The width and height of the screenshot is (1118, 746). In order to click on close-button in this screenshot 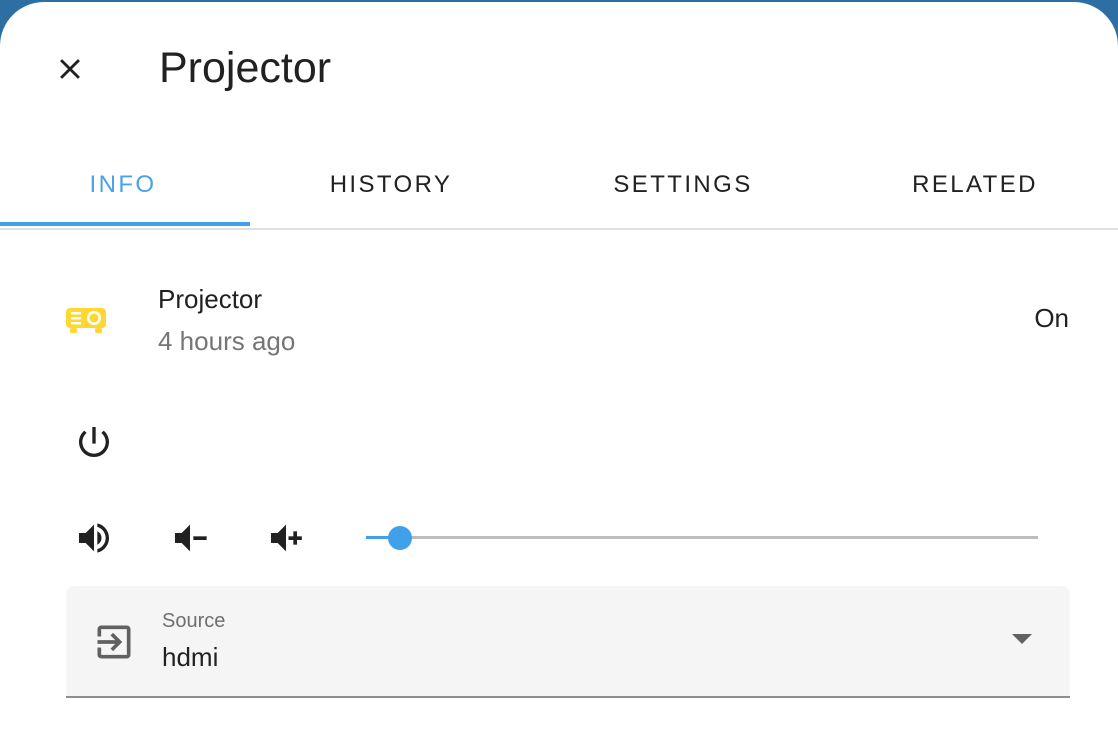, I will do `click(70, 69)`.